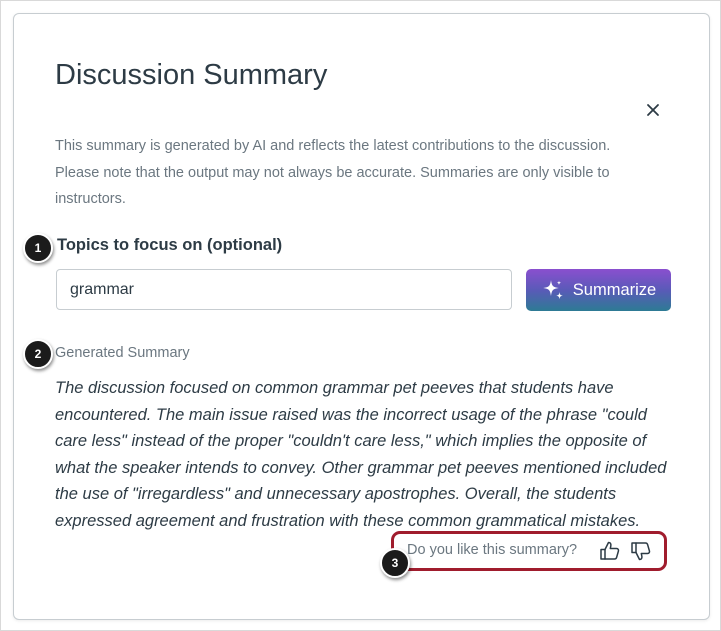 The height and width of the screenshot is (631, 721). Describe the element at coordinates (552, 290) in the screenshot. I see `sparkle-icon` at that location.